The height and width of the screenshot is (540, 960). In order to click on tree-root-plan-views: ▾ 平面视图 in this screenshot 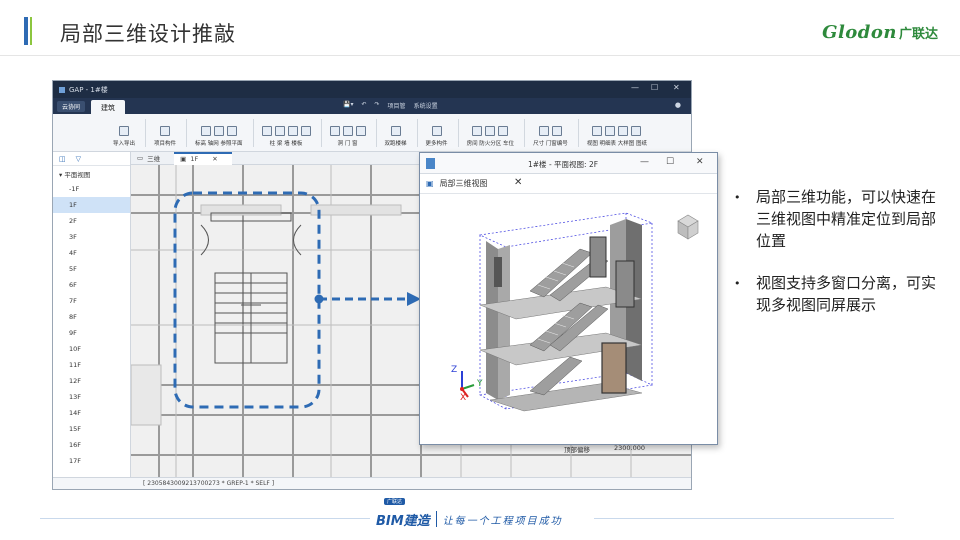, I will do `click(91, 173)`.